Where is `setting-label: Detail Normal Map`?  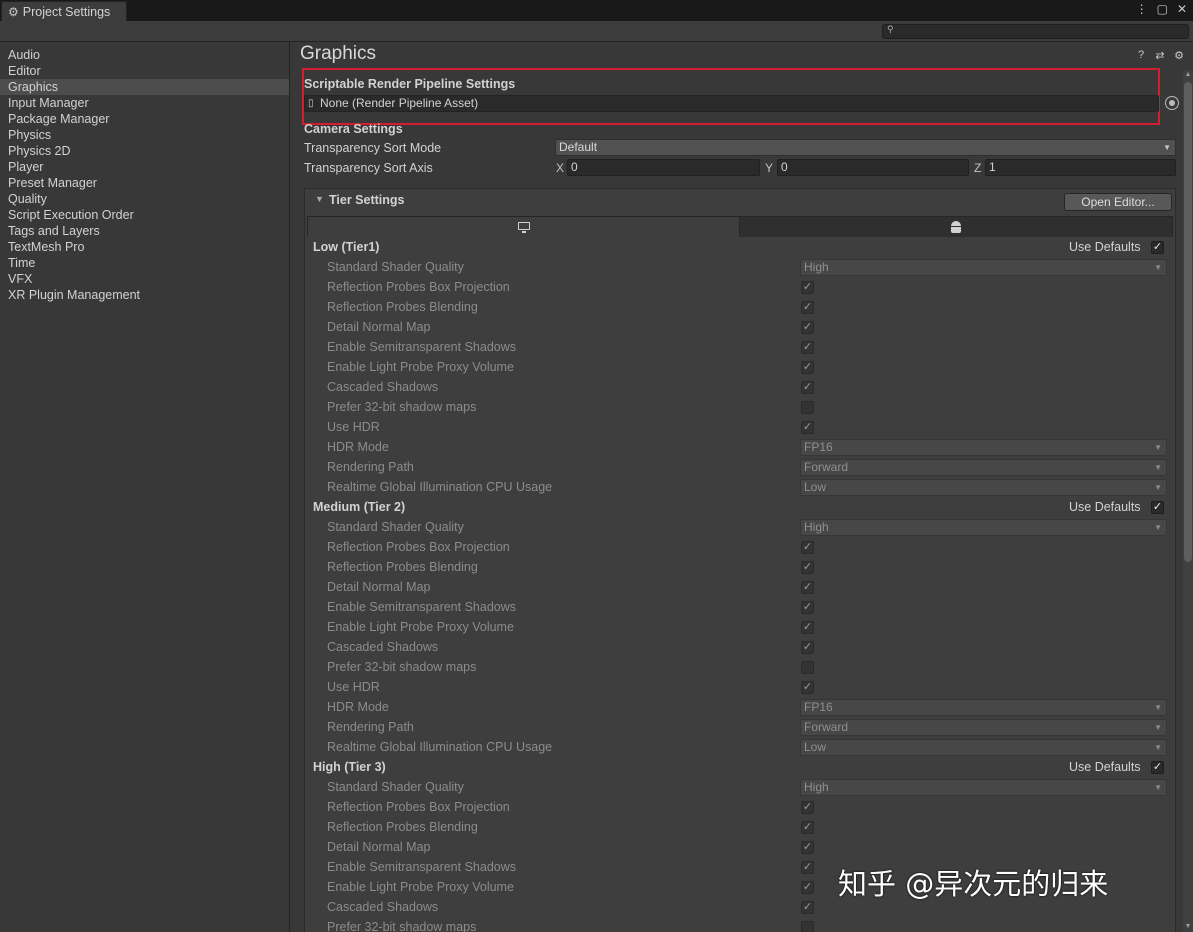
setting-label: Detail Normal Map is located at coordinates (379, 327).